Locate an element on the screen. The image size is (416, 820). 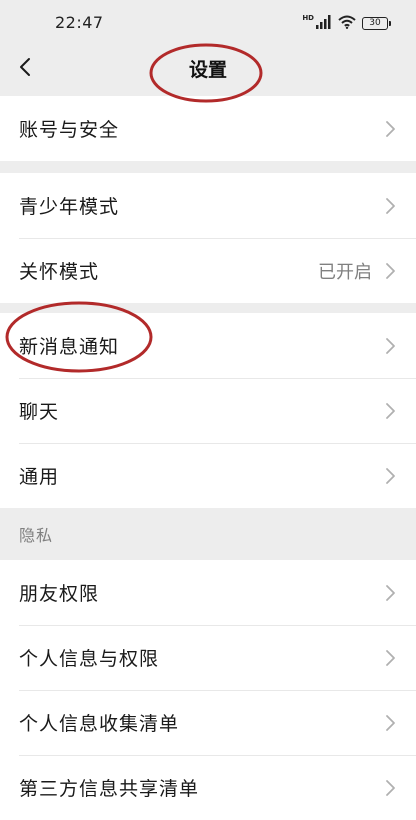
page-title: 设置 is located at coordinates (207, 70).